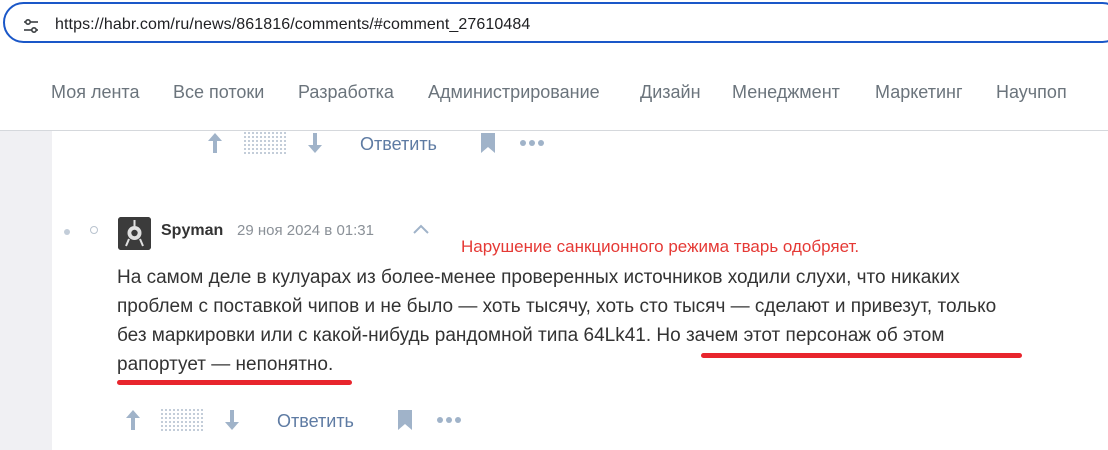  I want to click on nav-item-administration: Администрирование, so click(514, 92).